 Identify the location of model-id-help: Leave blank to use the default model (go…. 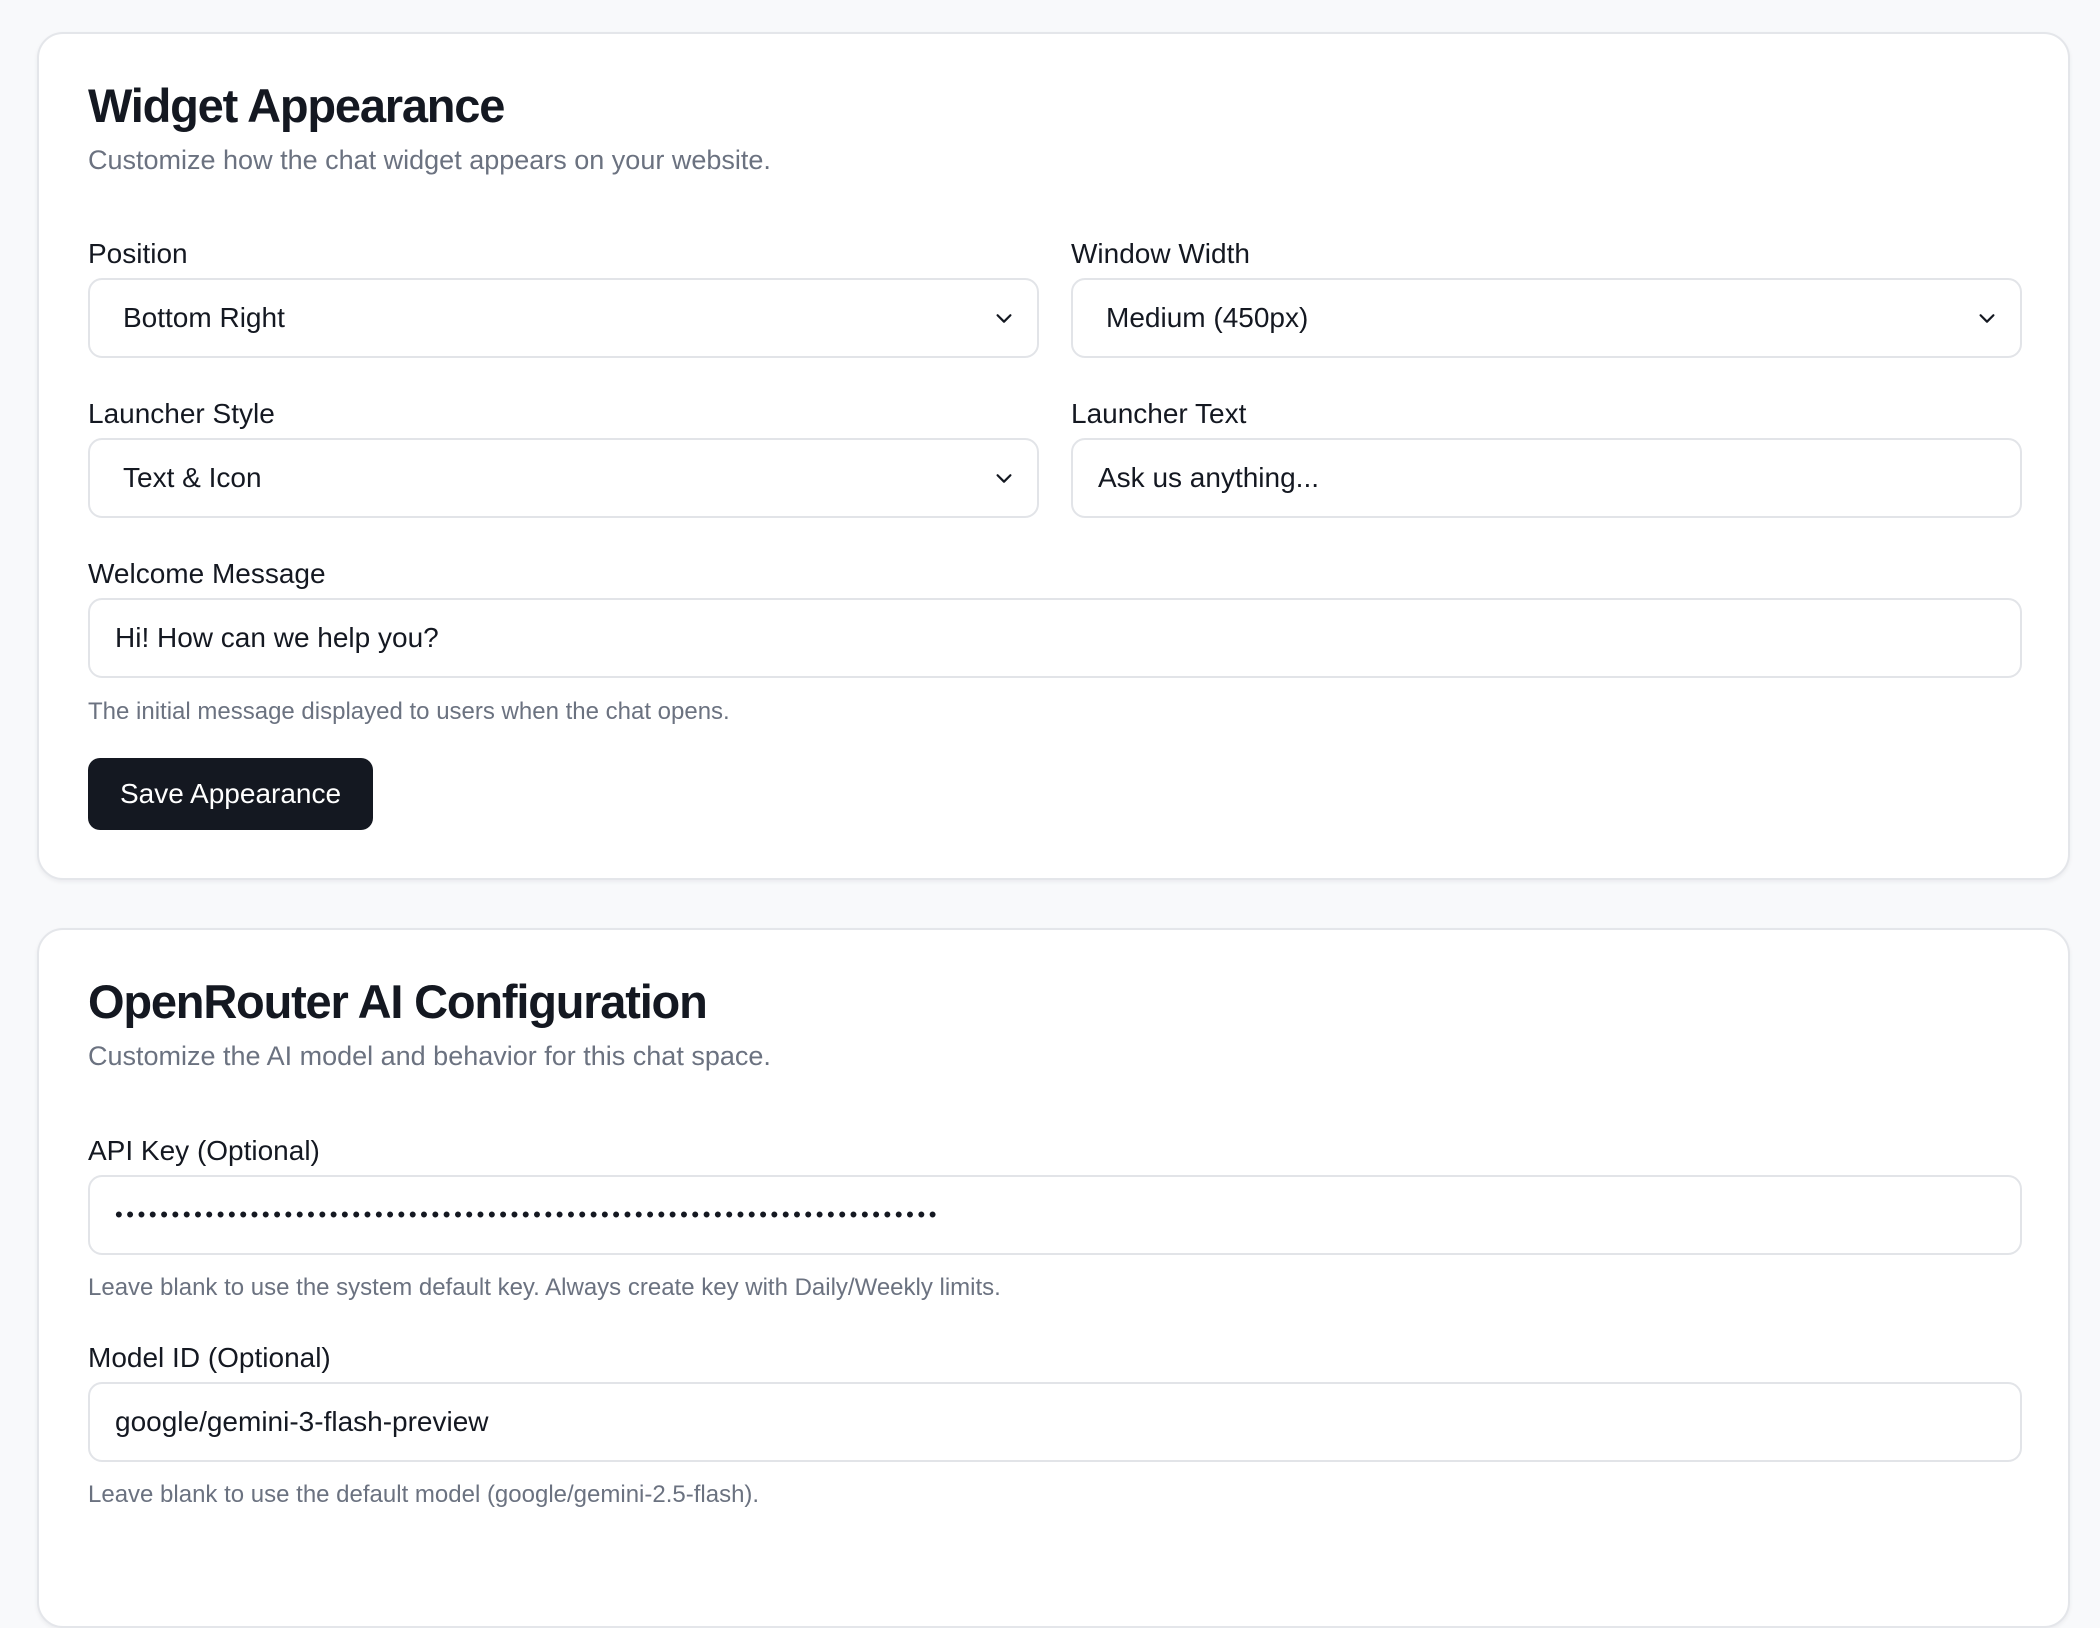
(424, 1494).